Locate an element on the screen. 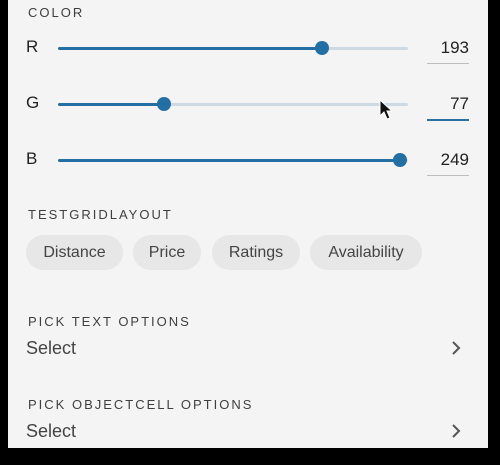  value-text-b: 249 is located at coordinates (454, 159).